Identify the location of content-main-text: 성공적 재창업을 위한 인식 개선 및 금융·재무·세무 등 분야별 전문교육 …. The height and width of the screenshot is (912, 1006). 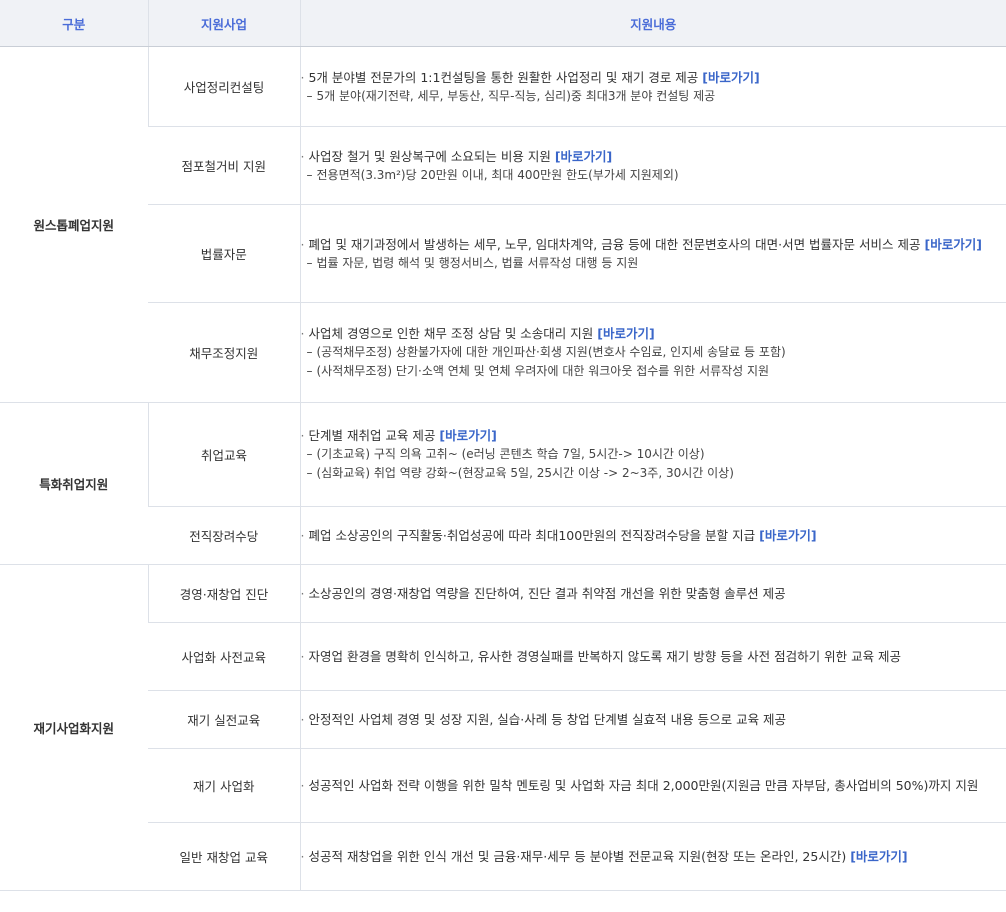
(577, 856).